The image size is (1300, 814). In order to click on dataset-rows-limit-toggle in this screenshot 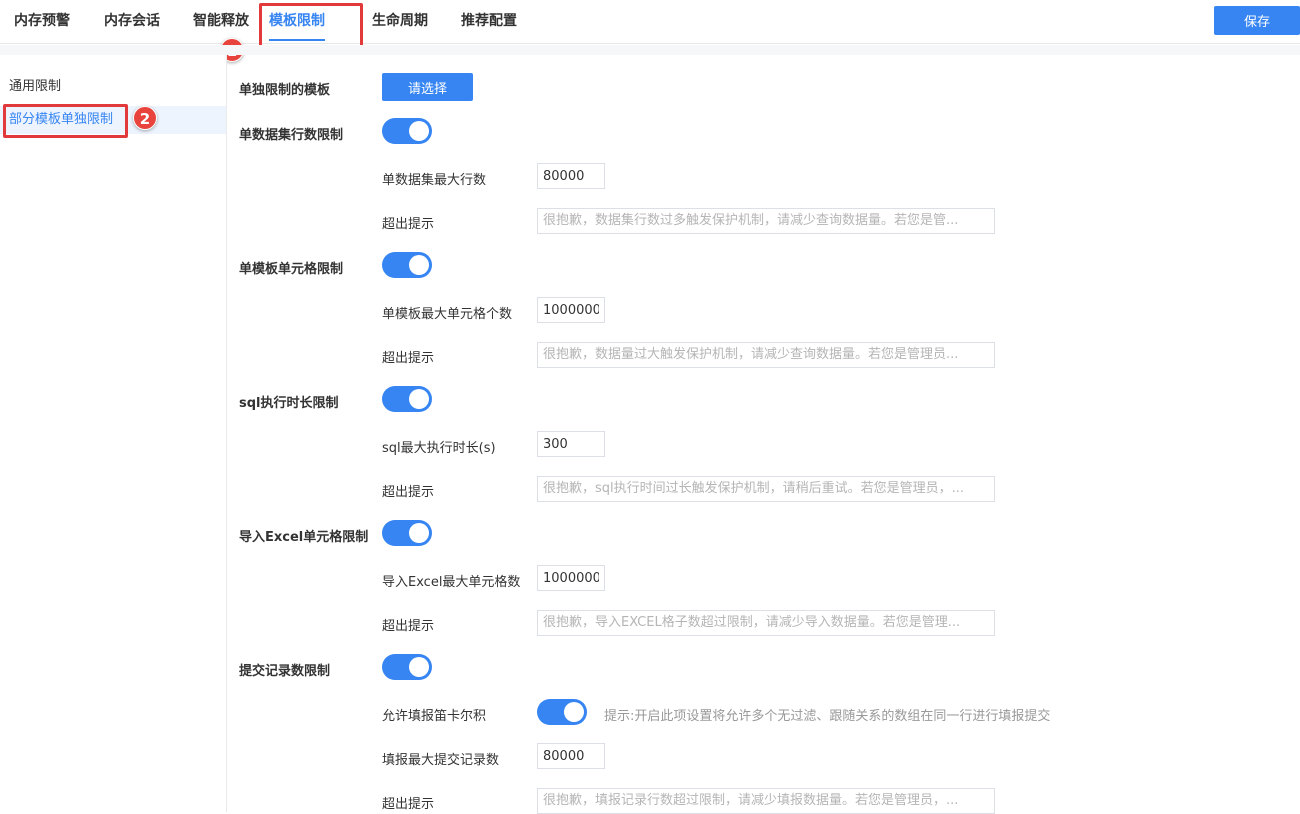, I will do `click(407, 131)`.